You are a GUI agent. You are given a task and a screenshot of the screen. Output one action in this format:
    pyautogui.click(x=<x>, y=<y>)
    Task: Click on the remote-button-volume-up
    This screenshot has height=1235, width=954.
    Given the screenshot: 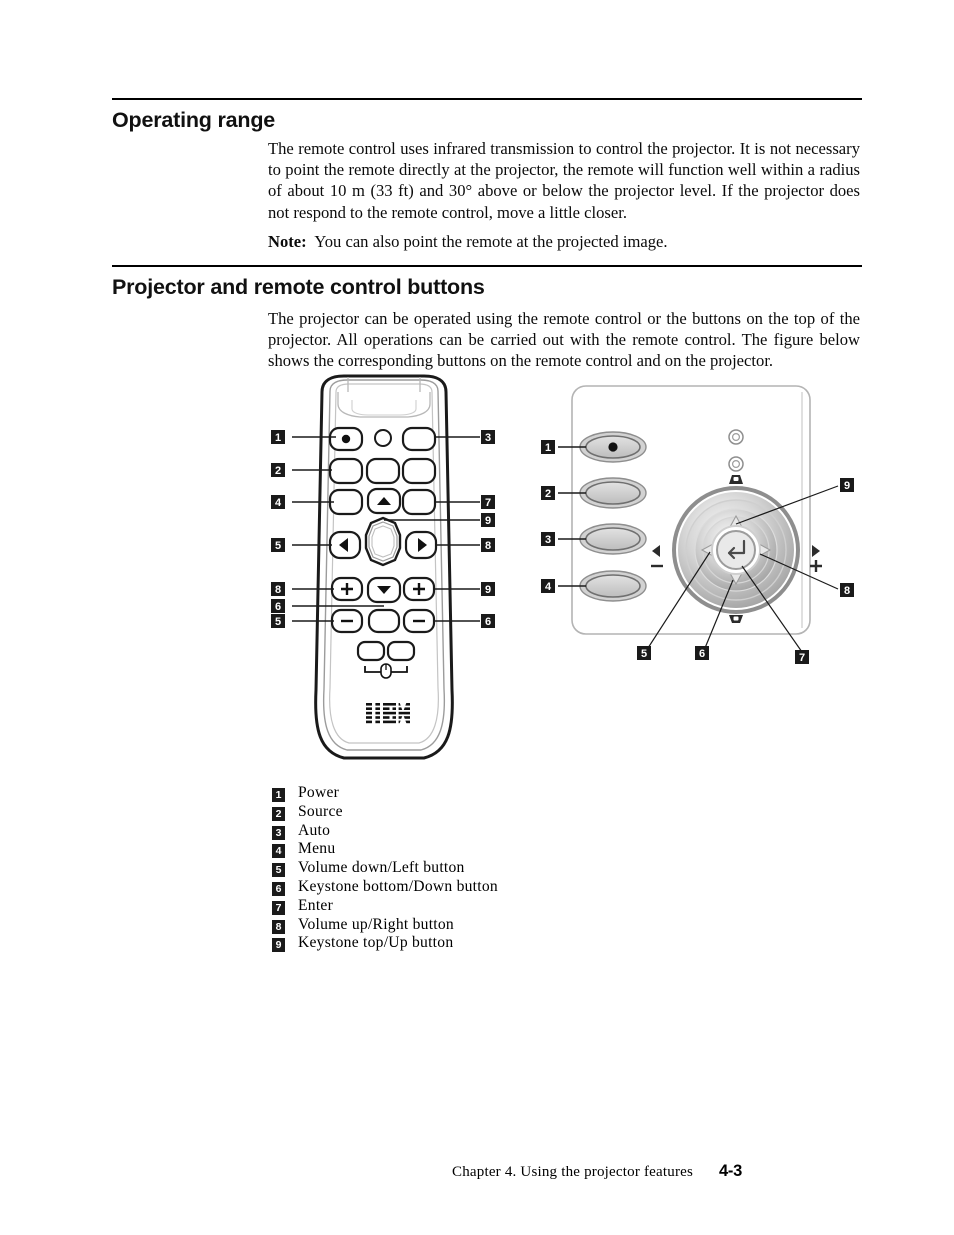 What is the action you would take?
    pyautogui.click(x=347, y=589)
    